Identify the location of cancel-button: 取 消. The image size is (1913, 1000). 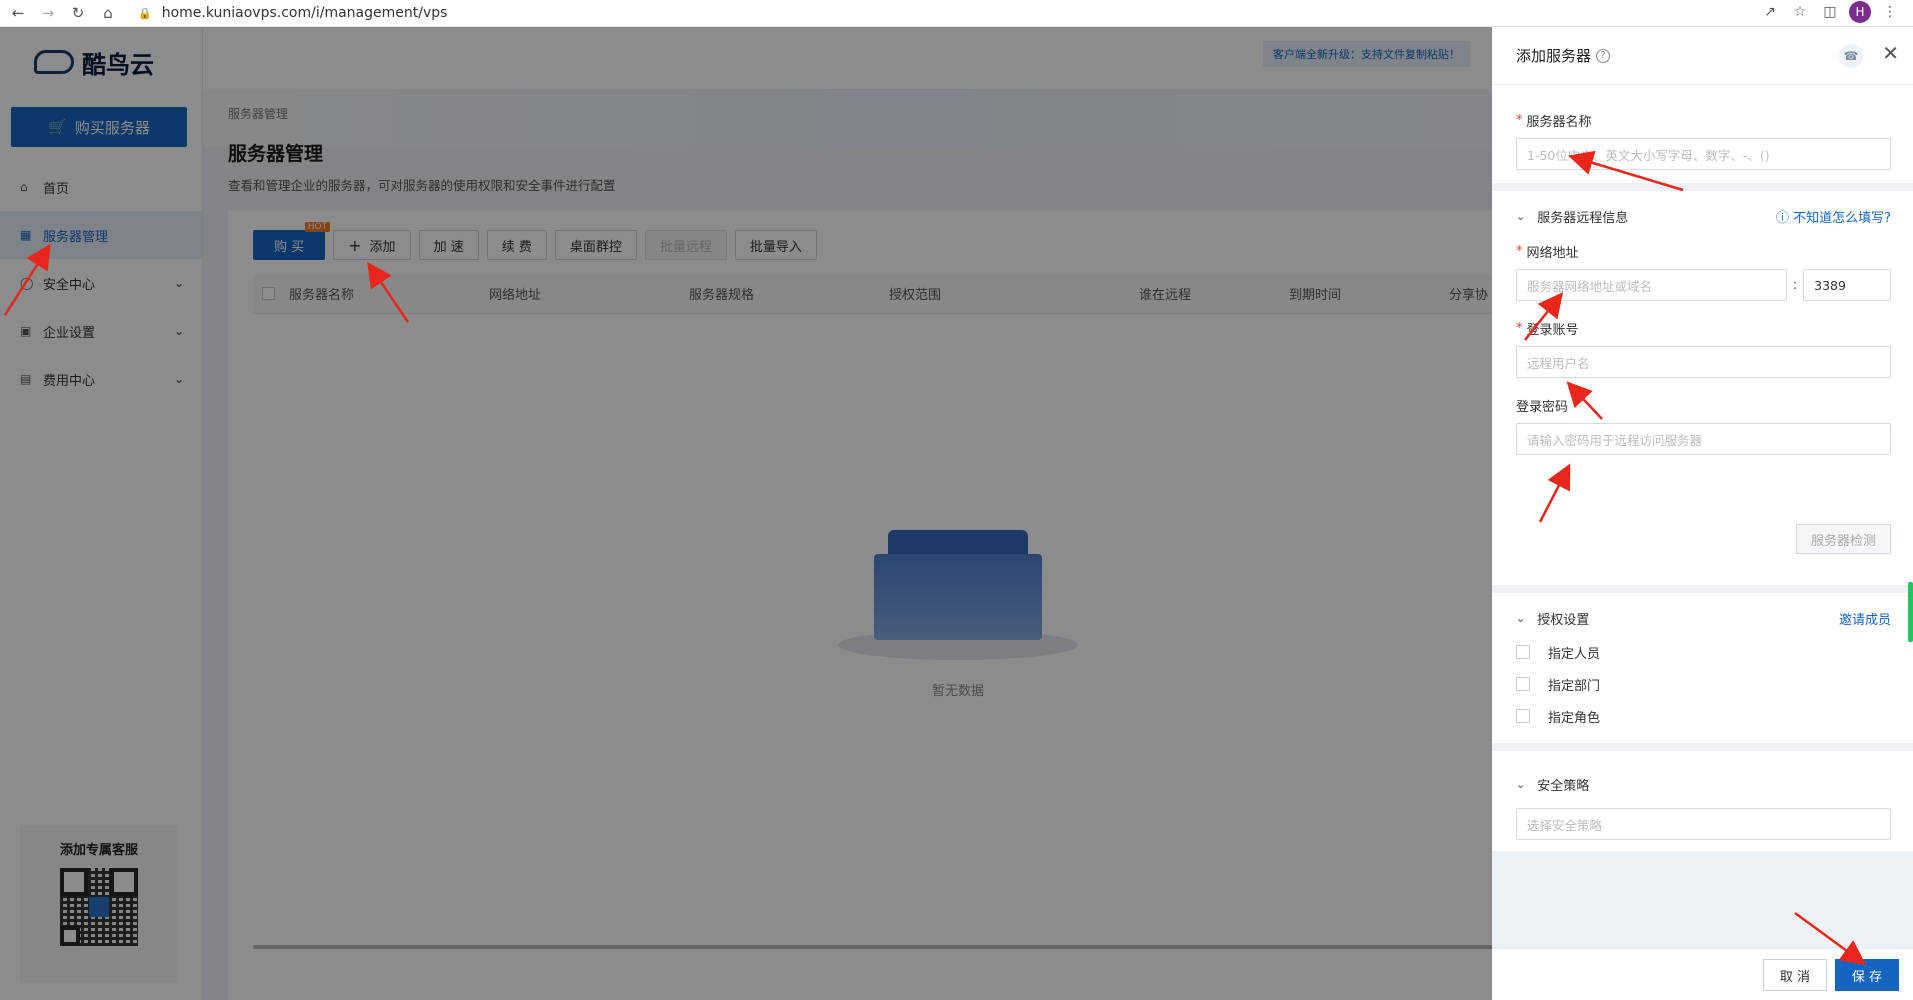
(1795, 975).